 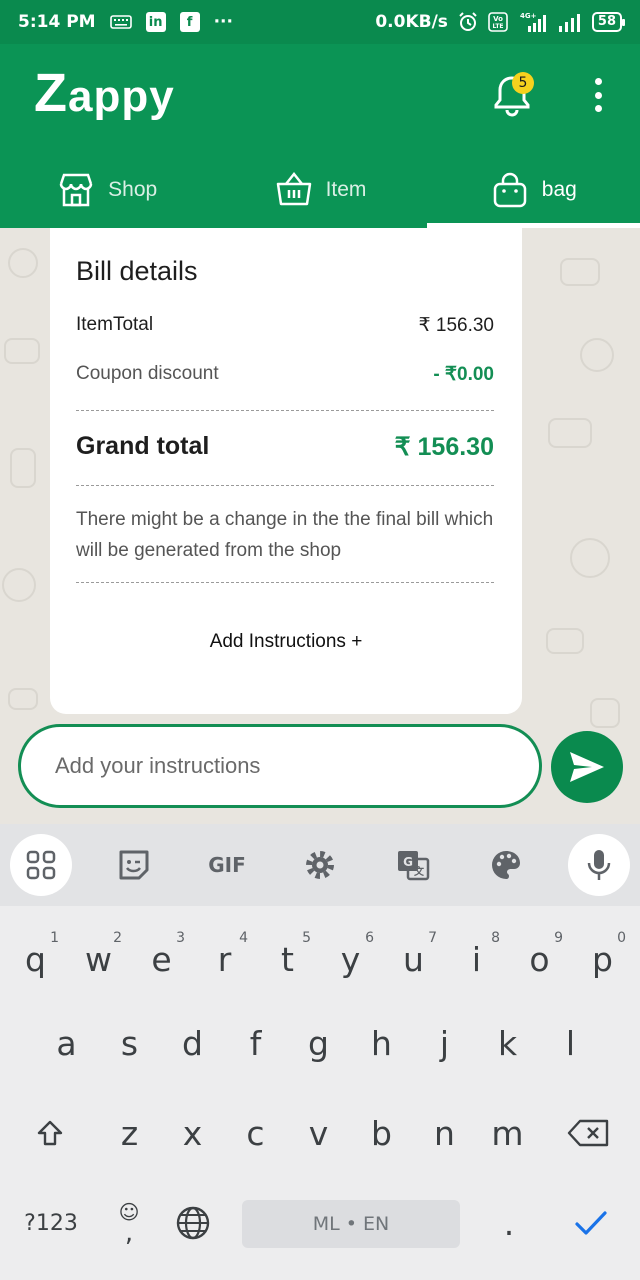 What do you see at coordinates (413, 959) in the screenshot?
I see `key-u: u7` at bounding box center [413, 959].